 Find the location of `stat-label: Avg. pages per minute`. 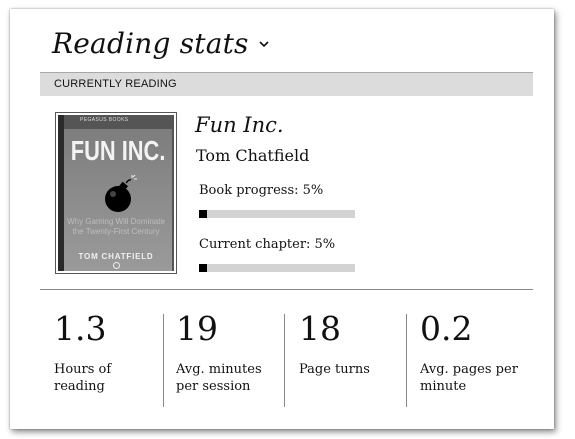

stat-label: Avg. pages per minute is located at coordinates (469, 378).